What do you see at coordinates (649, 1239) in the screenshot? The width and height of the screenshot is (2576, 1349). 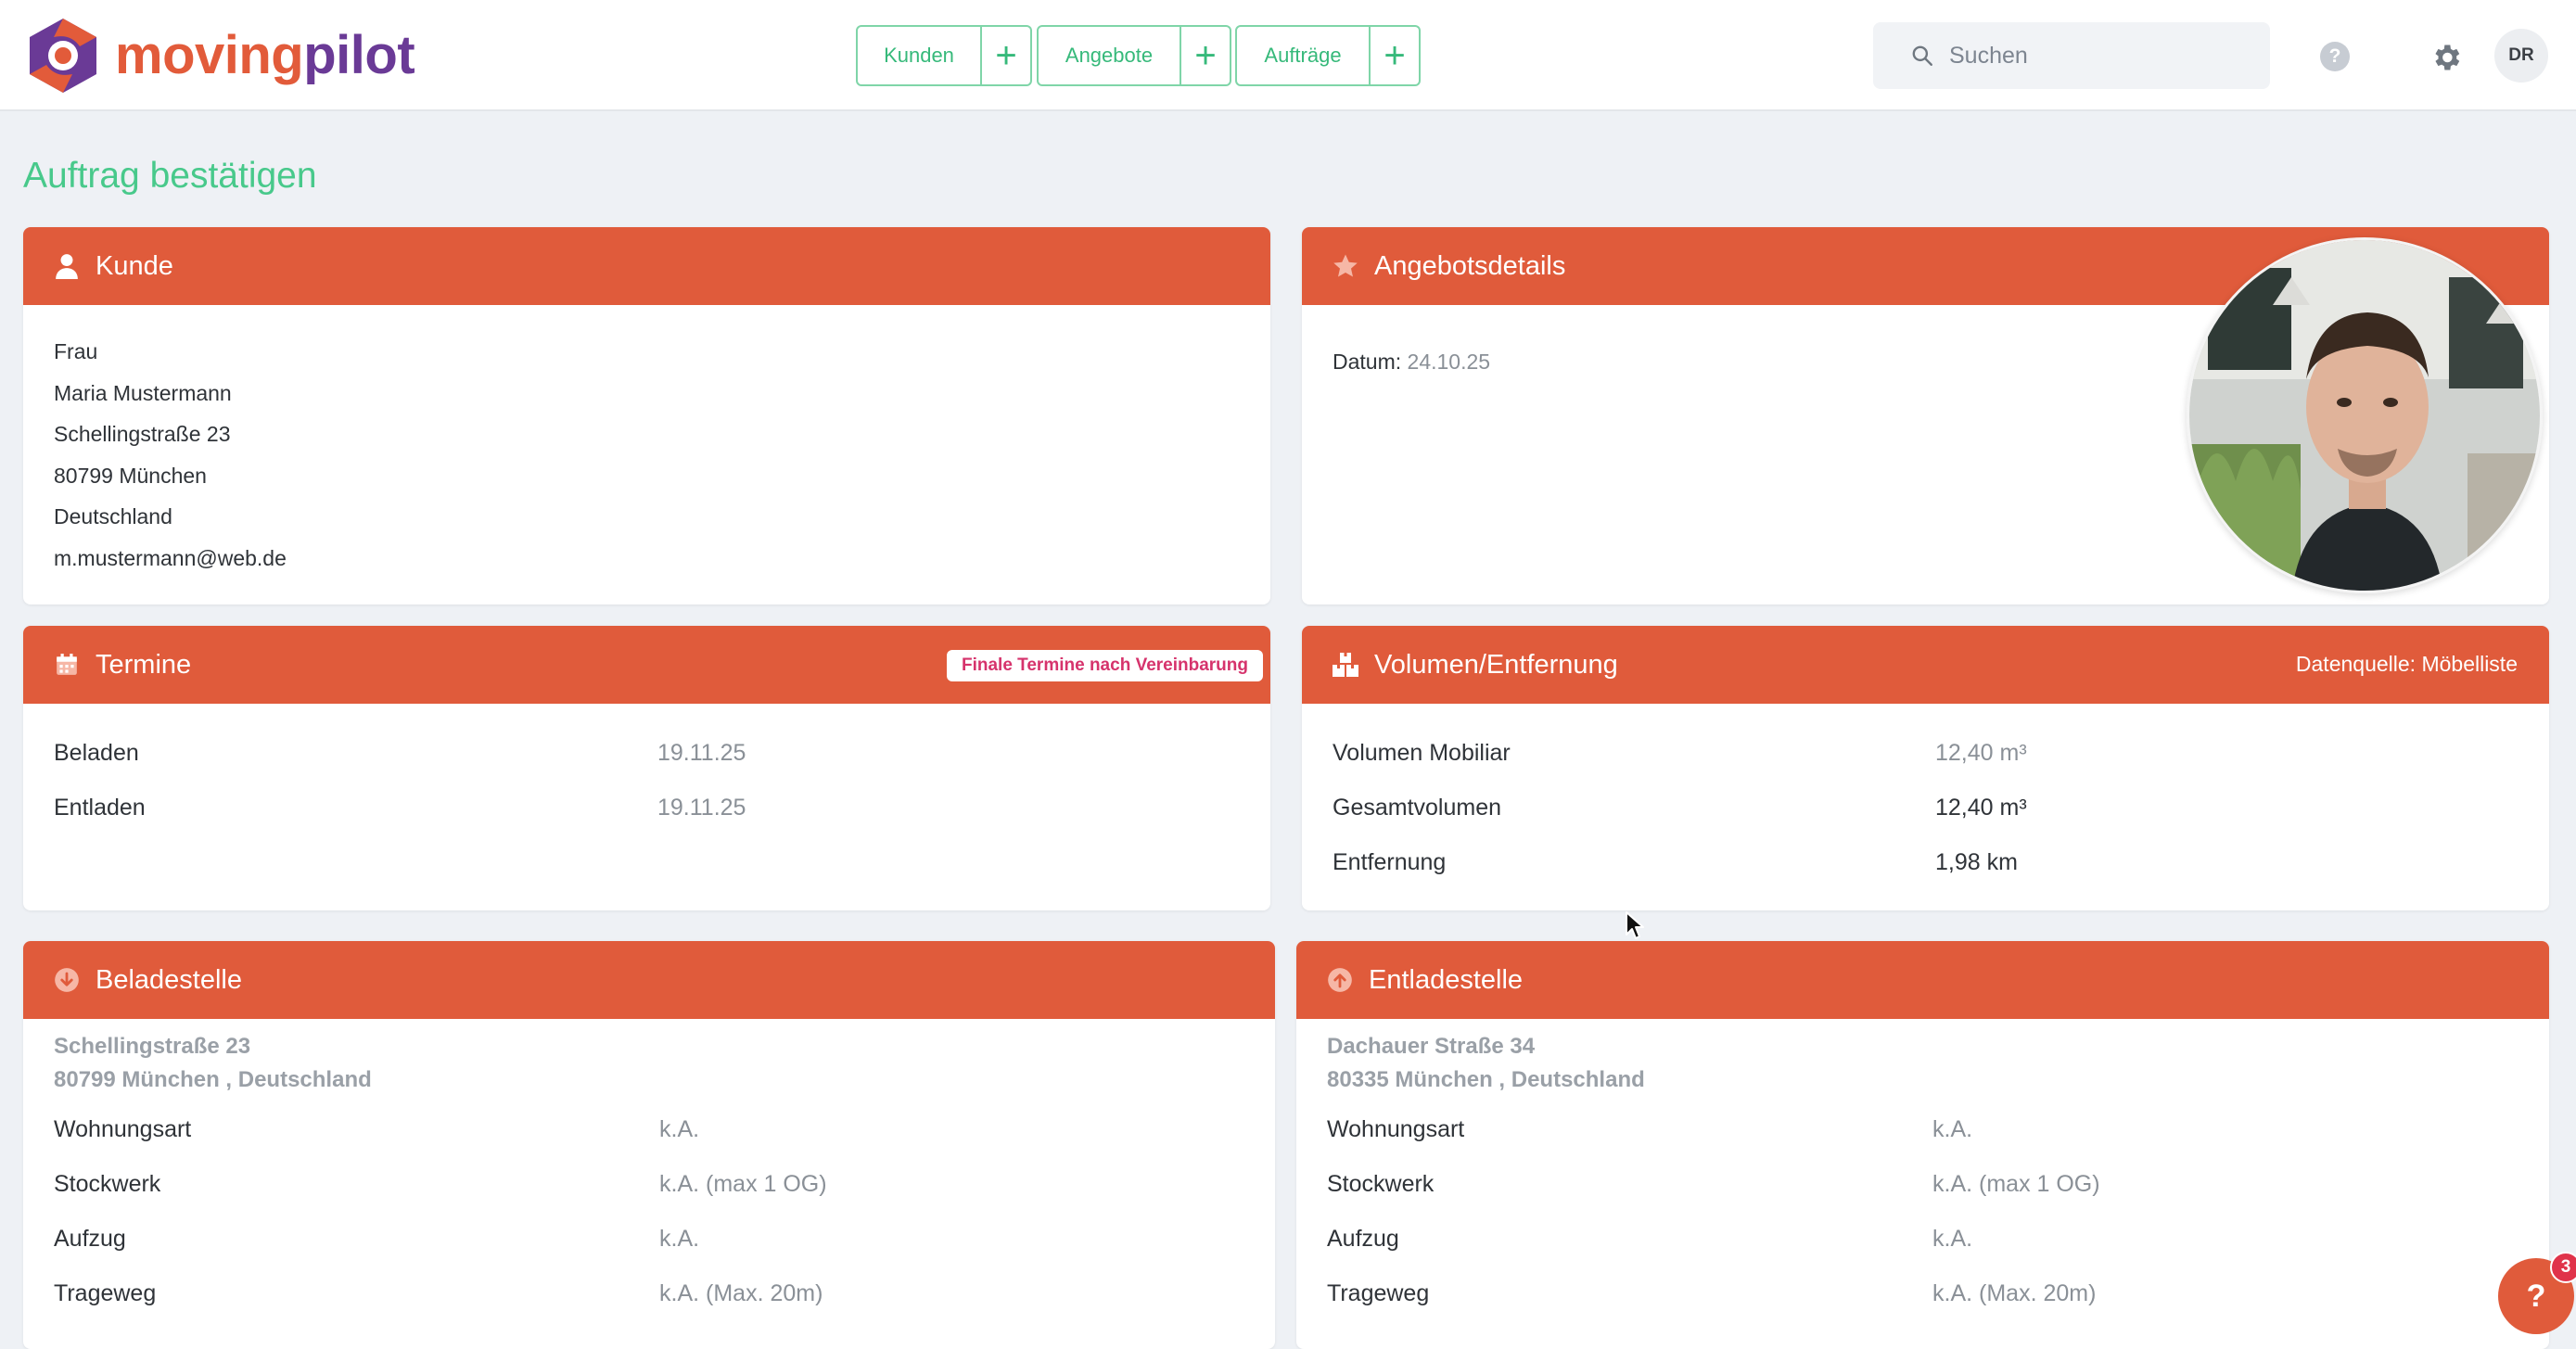 I see `loading-detail-row: Aufzug k.A.` at bounding box center [649, 1239].